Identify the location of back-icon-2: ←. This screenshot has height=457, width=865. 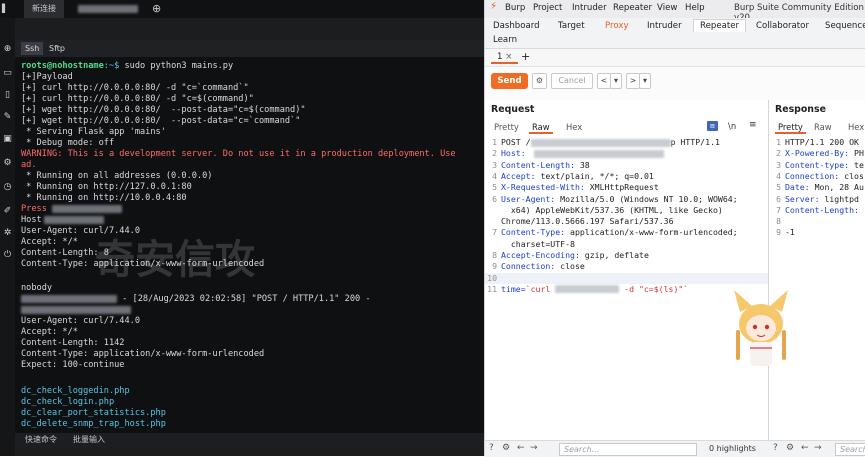
(805, 448).